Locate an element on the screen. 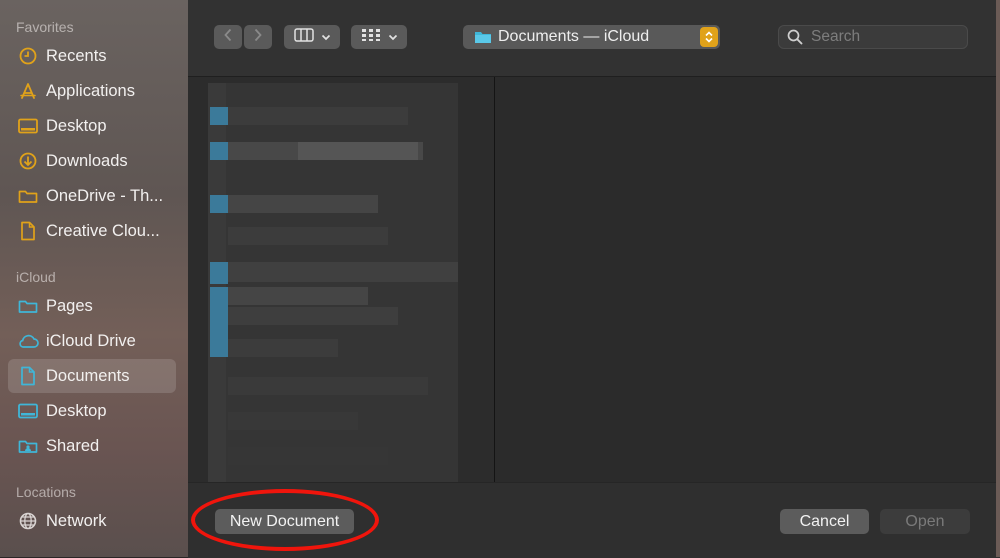 The width and height of the screenshot is (1000, 558). search-input is located at coordinates (886, 37).